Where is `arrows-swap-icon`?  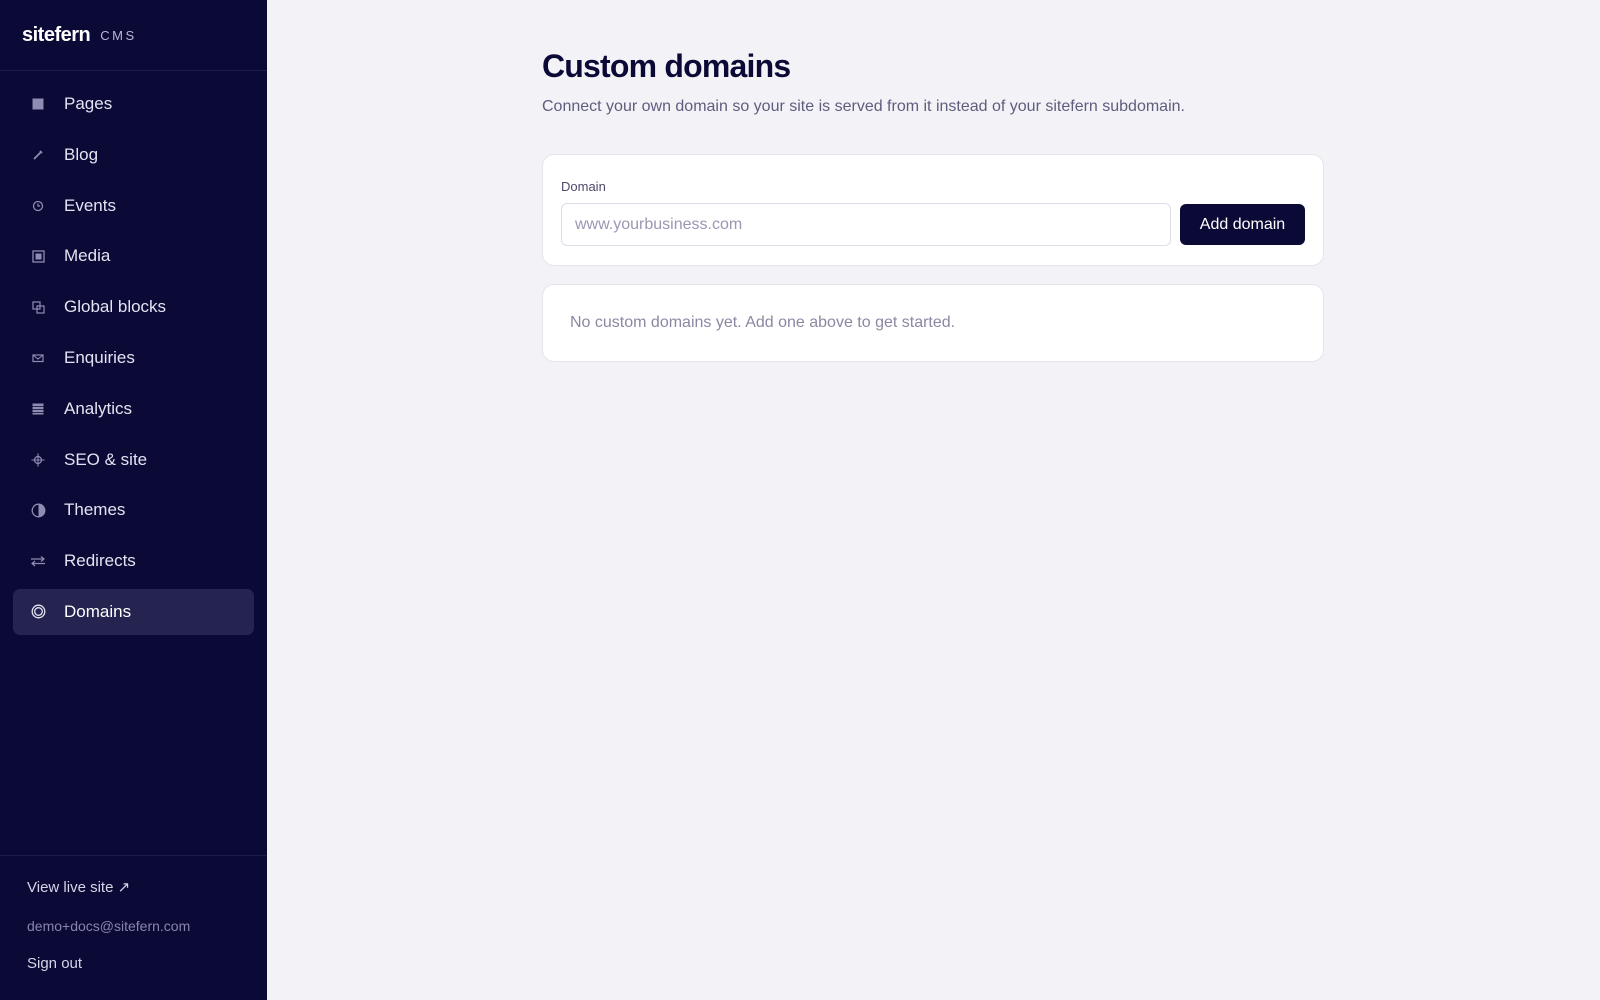
arrows-swap-icon is located at coordinates (38, 561).